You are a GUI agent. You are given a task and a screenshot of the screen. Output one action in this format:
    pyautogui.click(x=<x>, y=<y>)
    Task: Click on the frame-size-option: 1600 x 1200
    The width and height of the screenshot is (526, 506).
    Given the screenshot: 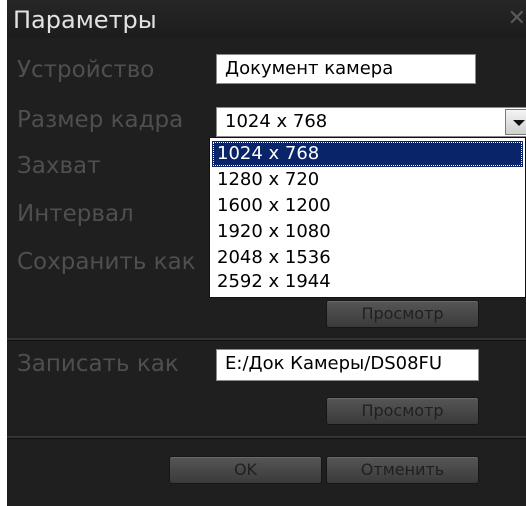 What is the action you would take?
    pyautogui.click(x=367, y=206)
    